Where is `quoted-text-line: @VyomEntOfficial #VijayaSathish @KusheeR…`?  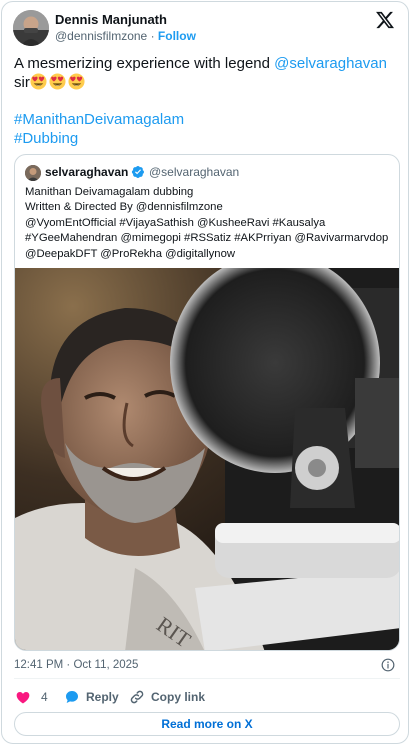
quoted-text-line: @VyomEntOfficial #VijayaSathish @KusheeR… is located at coordinates (175, 222).